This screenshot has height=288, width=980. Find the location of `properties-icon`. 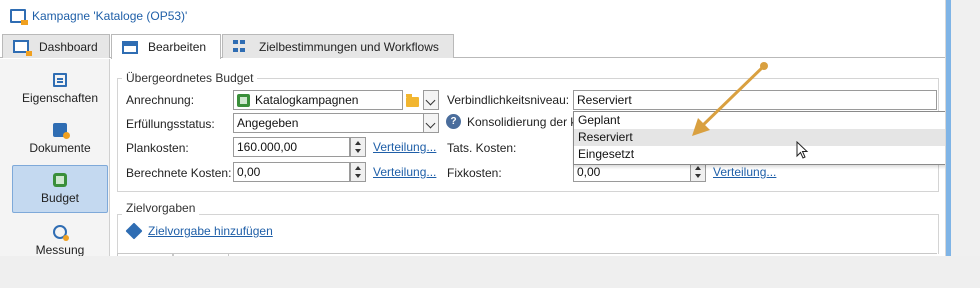

properties-icon is located at coordinates (60, 80).